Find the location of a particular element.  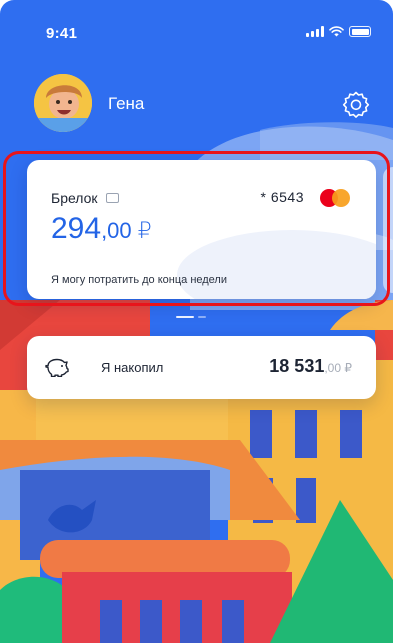

card-page-indicator is located at coordinates (191, 317).